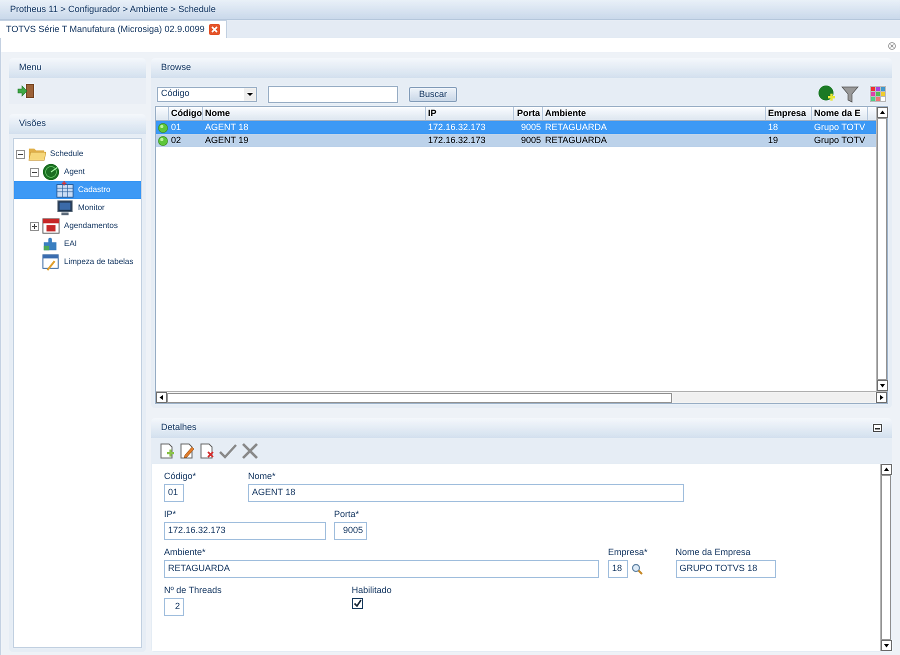 The width and height of the screenshot is (900, 655). What do you see at coordinates (193, 589) in the screenshot?
I see `field-label: Nº de Threads` at bounding box center [193, 589].